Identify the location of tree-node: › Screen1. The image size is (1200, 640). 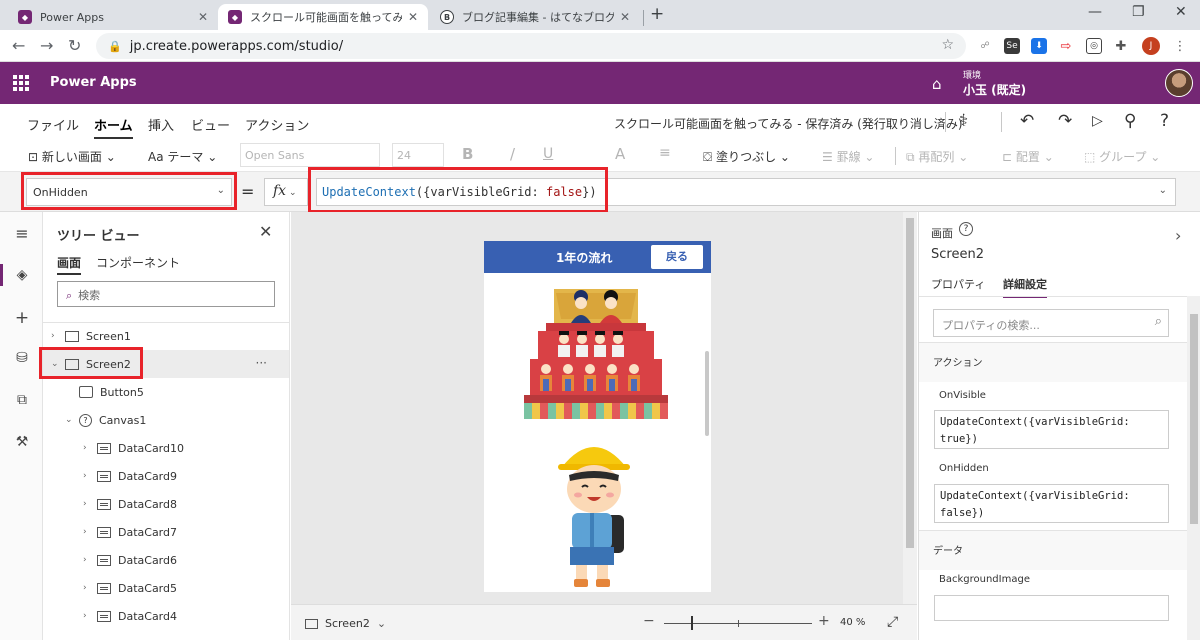
(166, 336).